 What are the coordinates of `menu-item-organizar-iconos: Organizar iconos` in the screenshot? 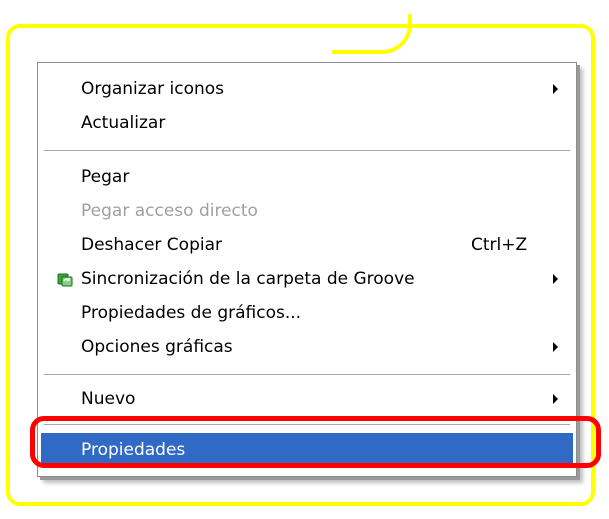 It's located at (307, 89).